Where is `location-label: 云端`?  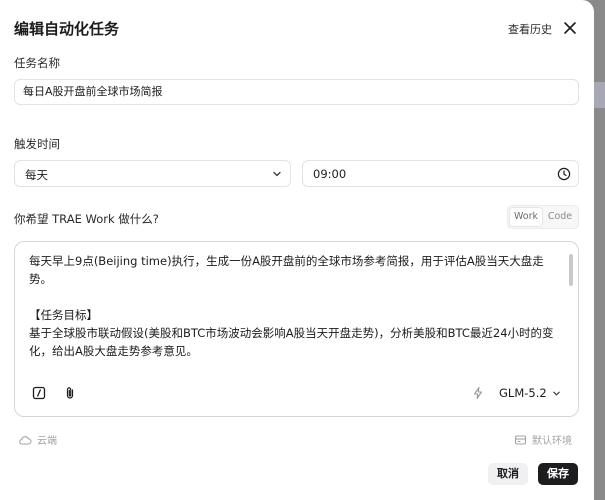 location-label: 云端 is located at coordinates (47, 441).